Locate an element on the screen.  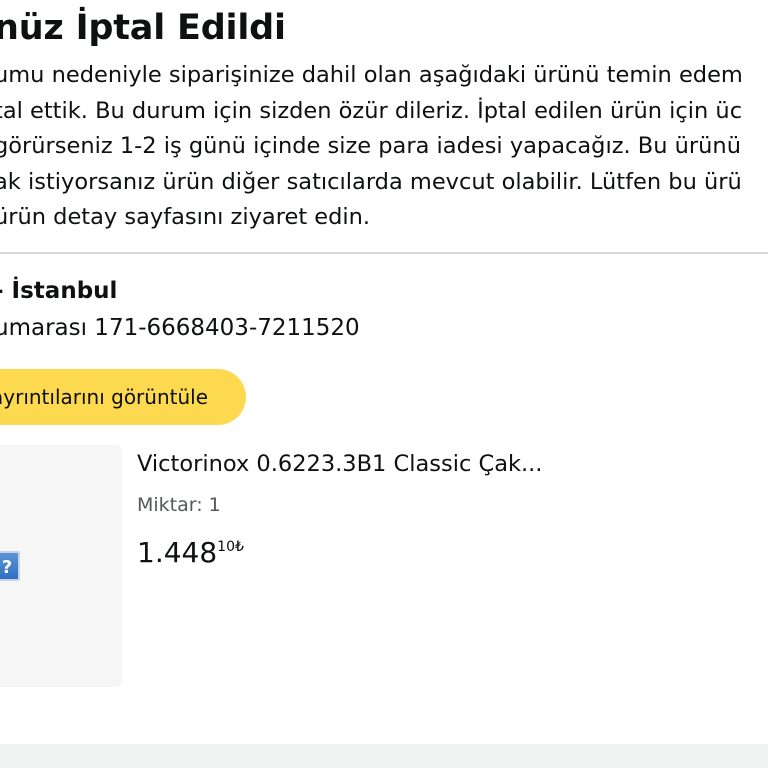
missing-image-icon: ? is located at coordinates (10, 566).